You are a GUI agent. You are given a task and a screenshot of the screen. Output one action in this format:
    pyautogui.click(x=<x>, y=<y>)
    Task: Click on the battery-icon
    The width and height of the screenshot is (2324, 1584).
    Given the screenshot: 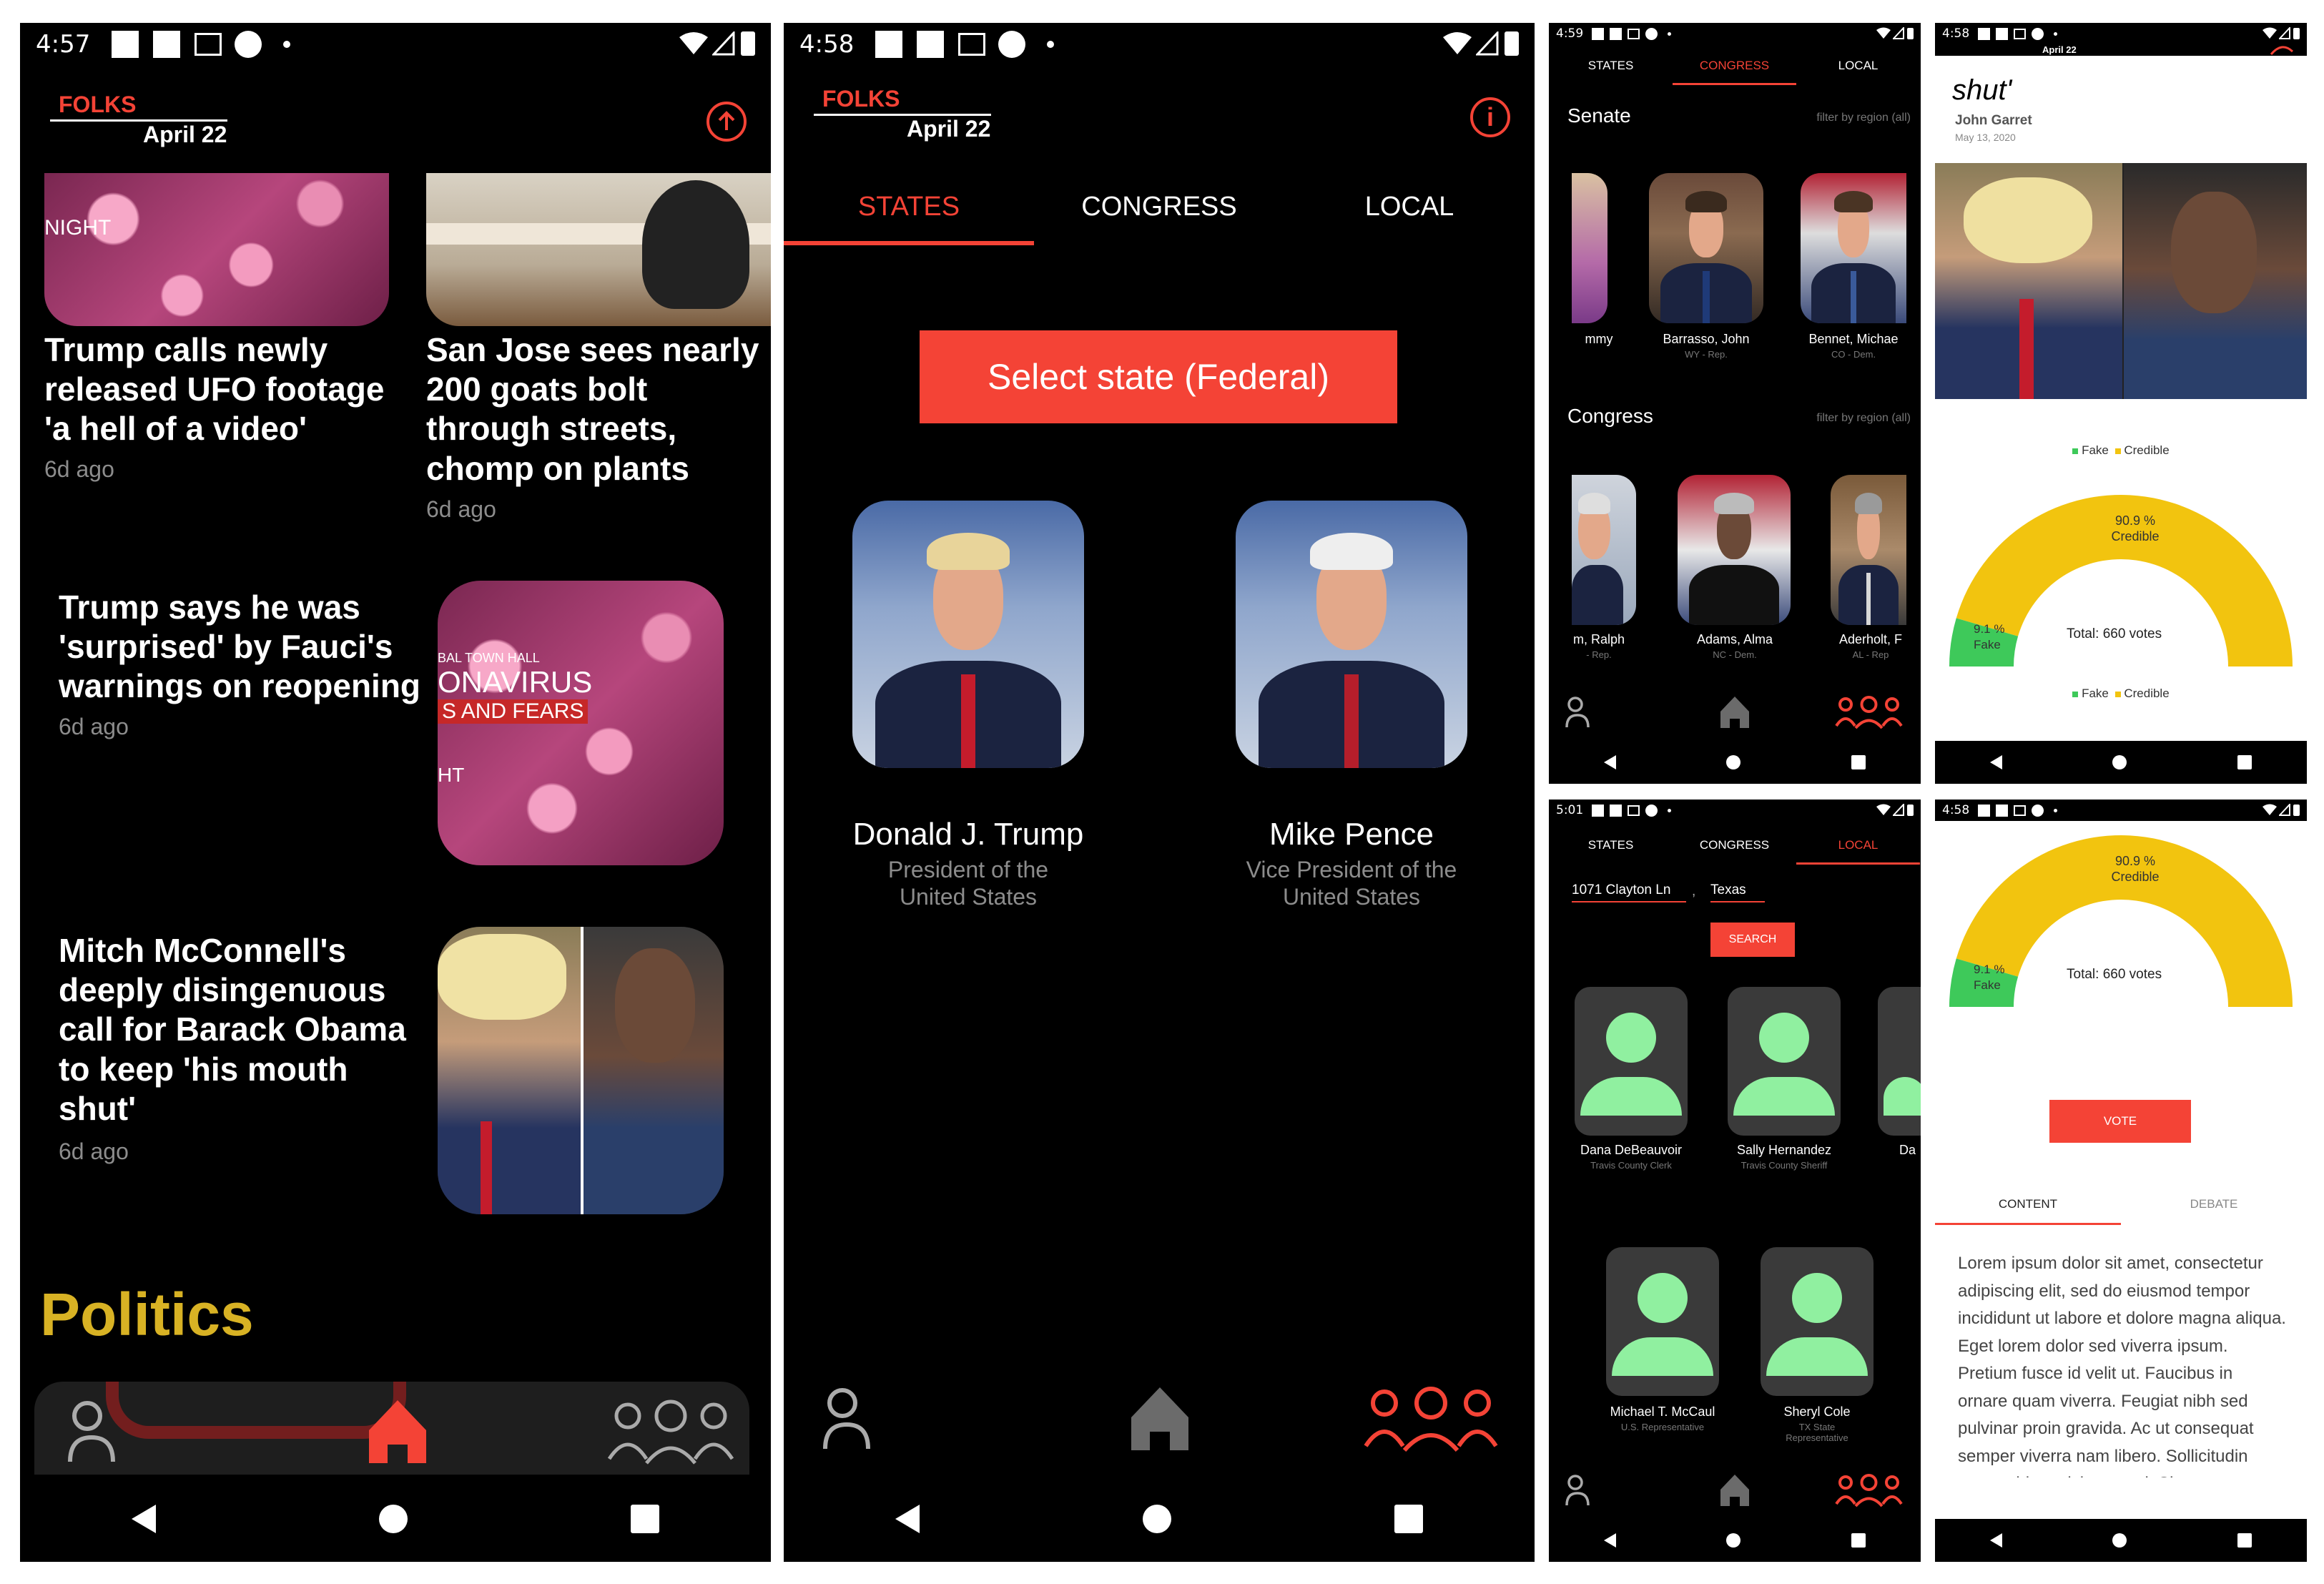 What is the action you would take?
    pyautogui.click(x=748, y=43)
    